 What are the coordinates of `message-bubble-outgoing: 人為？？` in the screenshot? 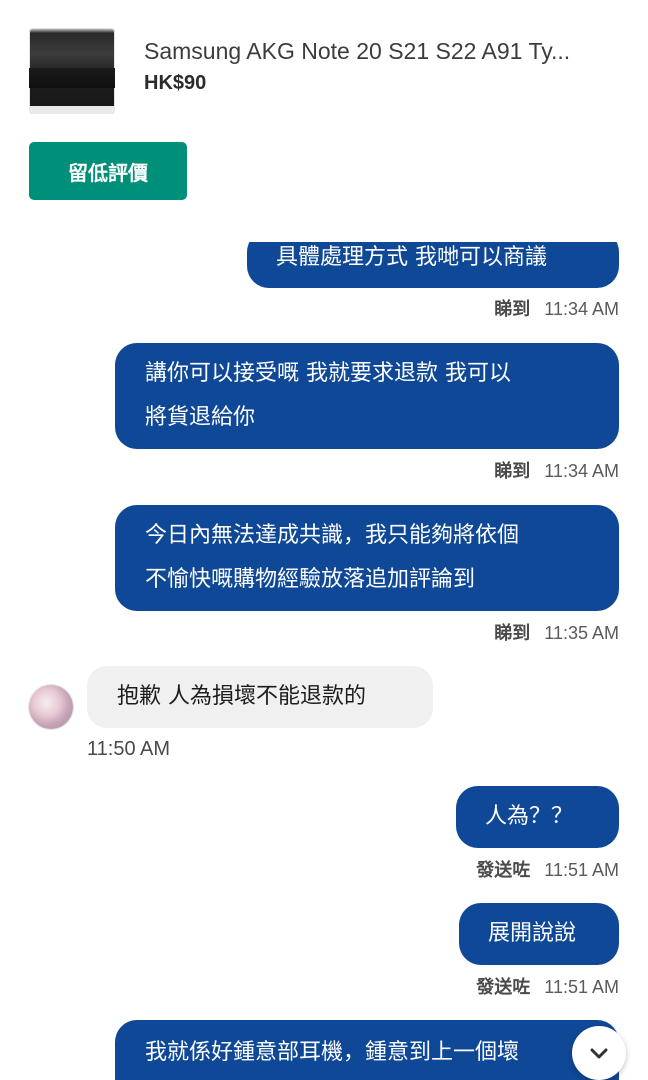 It's located at (537, 817).